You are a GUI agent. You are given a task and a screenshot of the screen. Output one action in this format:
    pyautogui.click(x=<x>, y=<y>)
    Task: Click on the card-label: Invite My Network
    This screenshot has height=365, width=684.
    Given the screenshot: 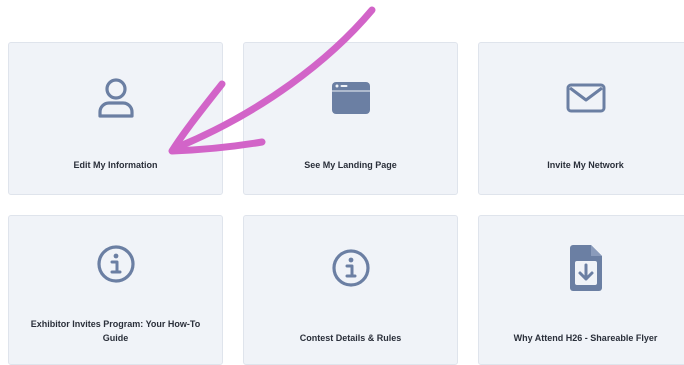 What is the action you would take?
    pyautogui.click(x=585, y=165)
    